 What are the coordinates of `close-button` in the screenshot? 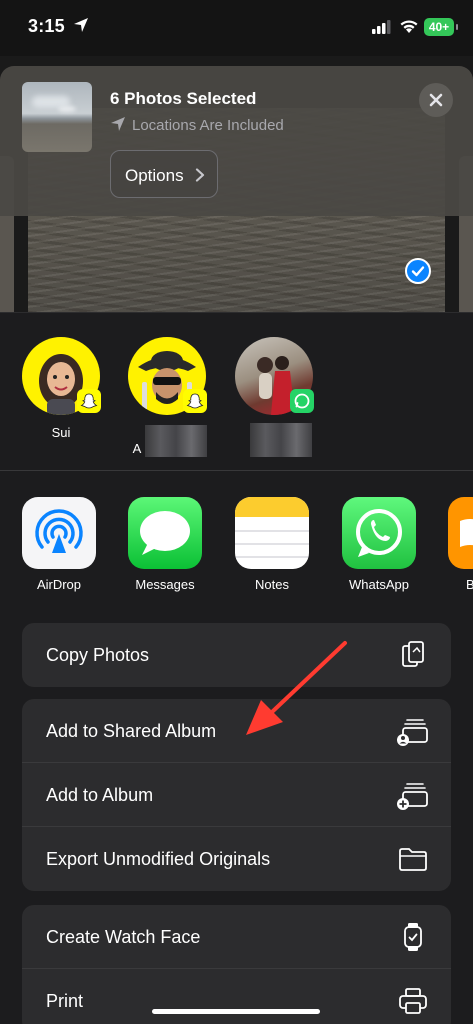 It's located at (436, 100).